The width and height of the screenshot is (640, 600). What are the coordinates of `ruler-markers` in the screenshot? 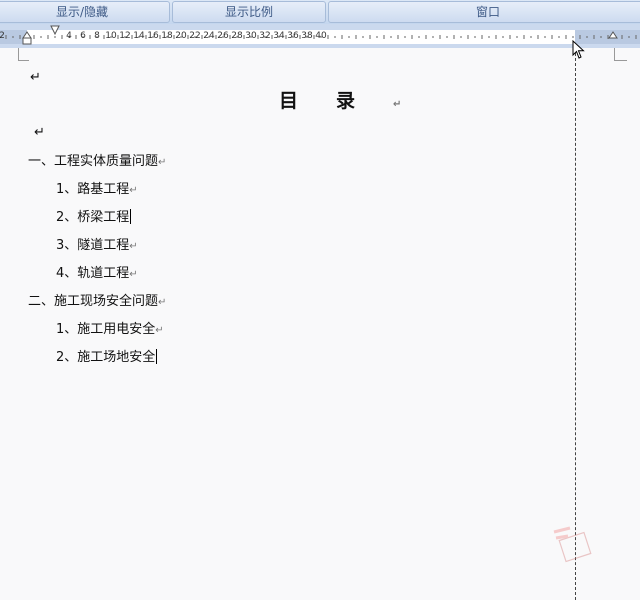 It's located at (320, 35).